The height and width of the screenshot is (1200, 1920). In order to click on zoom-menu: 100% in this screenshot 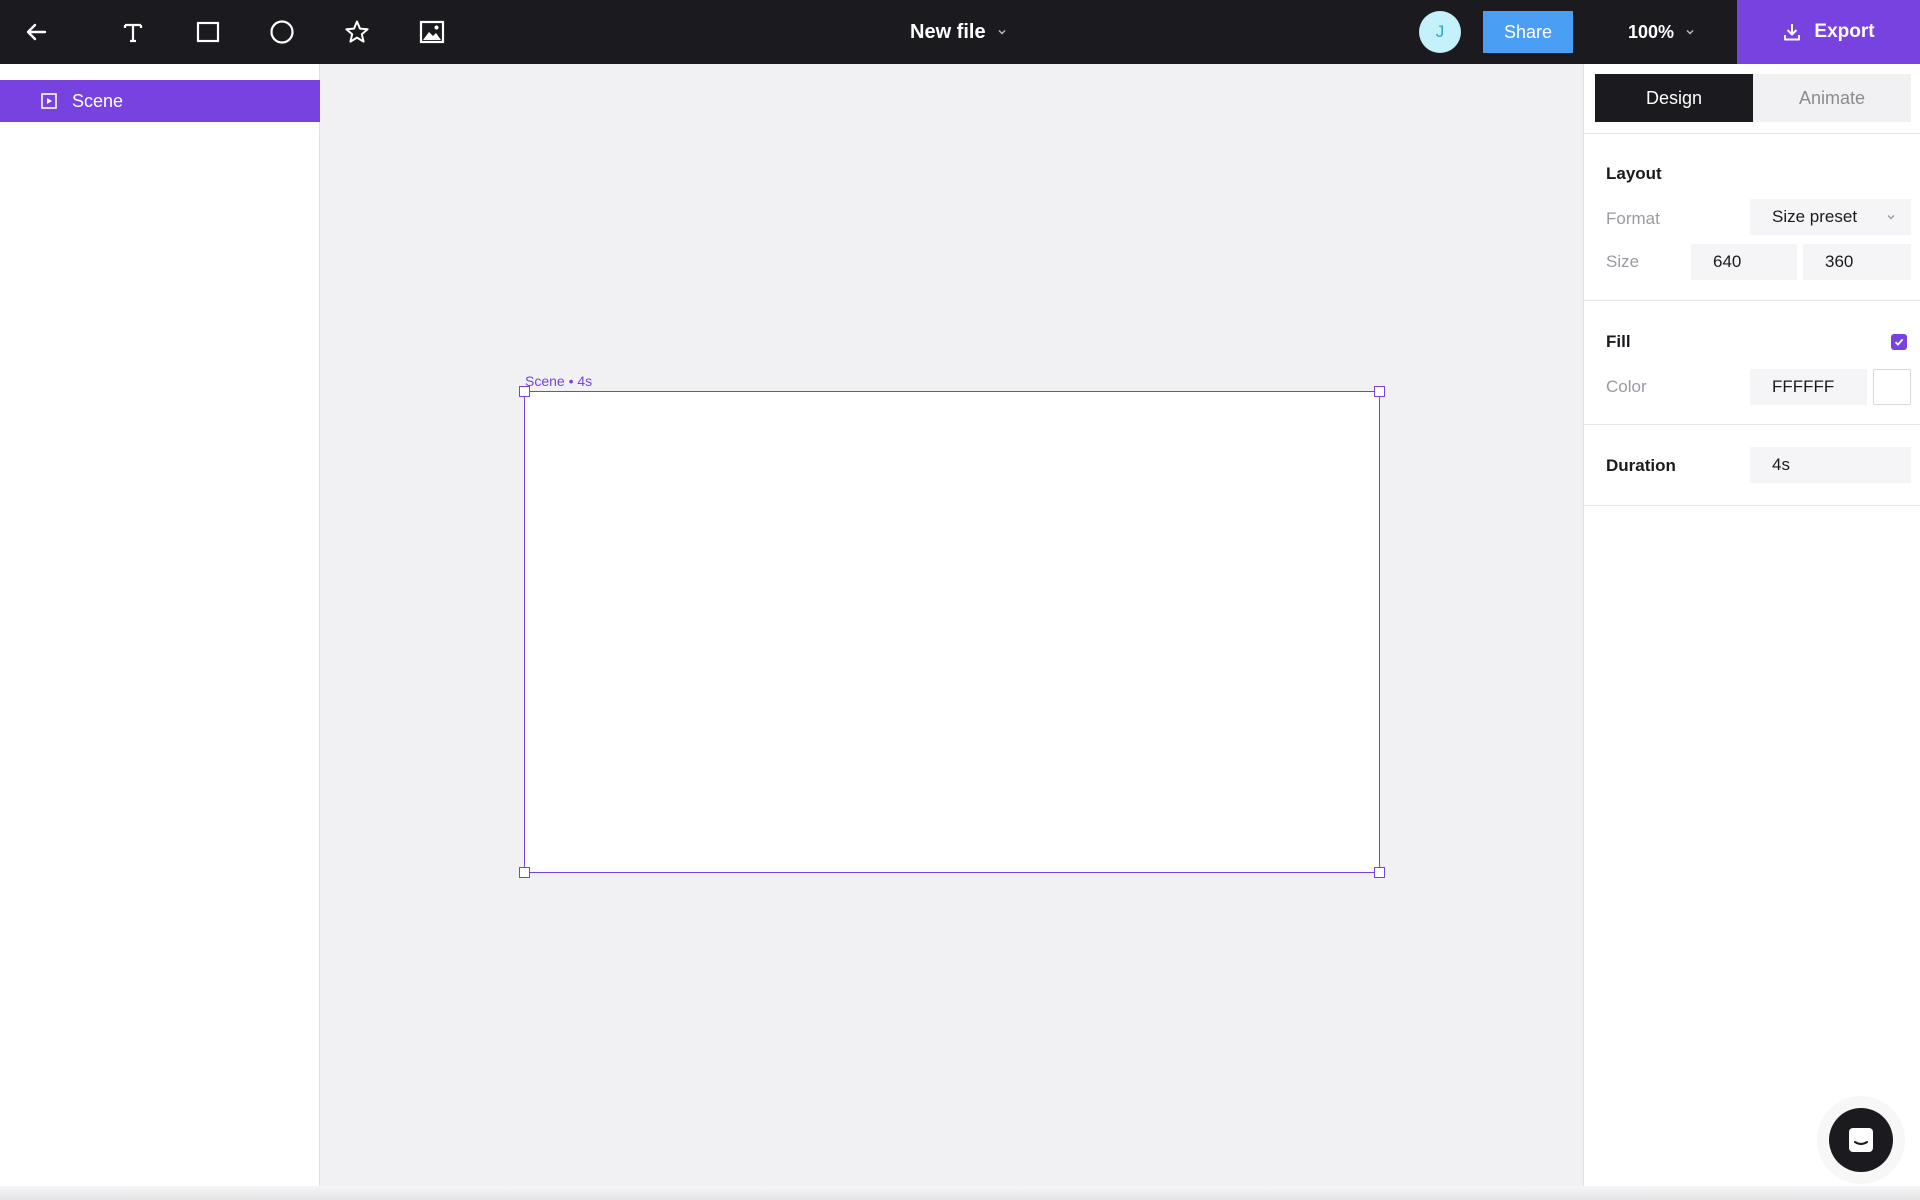, I will do `click(1662, 32)`.